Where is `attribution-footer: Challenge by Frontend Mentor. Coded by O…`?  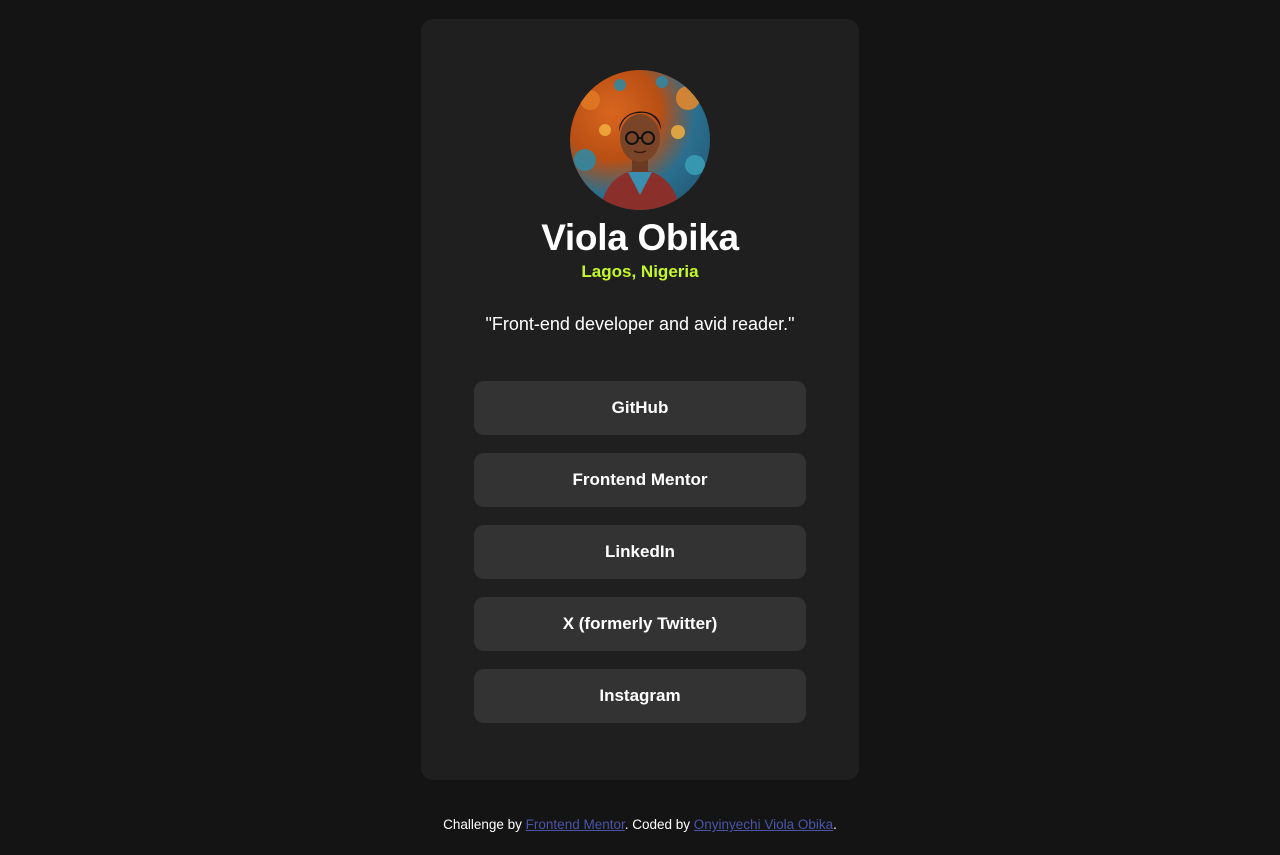
attribution-footer: Challenge by Frontend Mentor. Coded by O… is located at coordinates (640, 825).